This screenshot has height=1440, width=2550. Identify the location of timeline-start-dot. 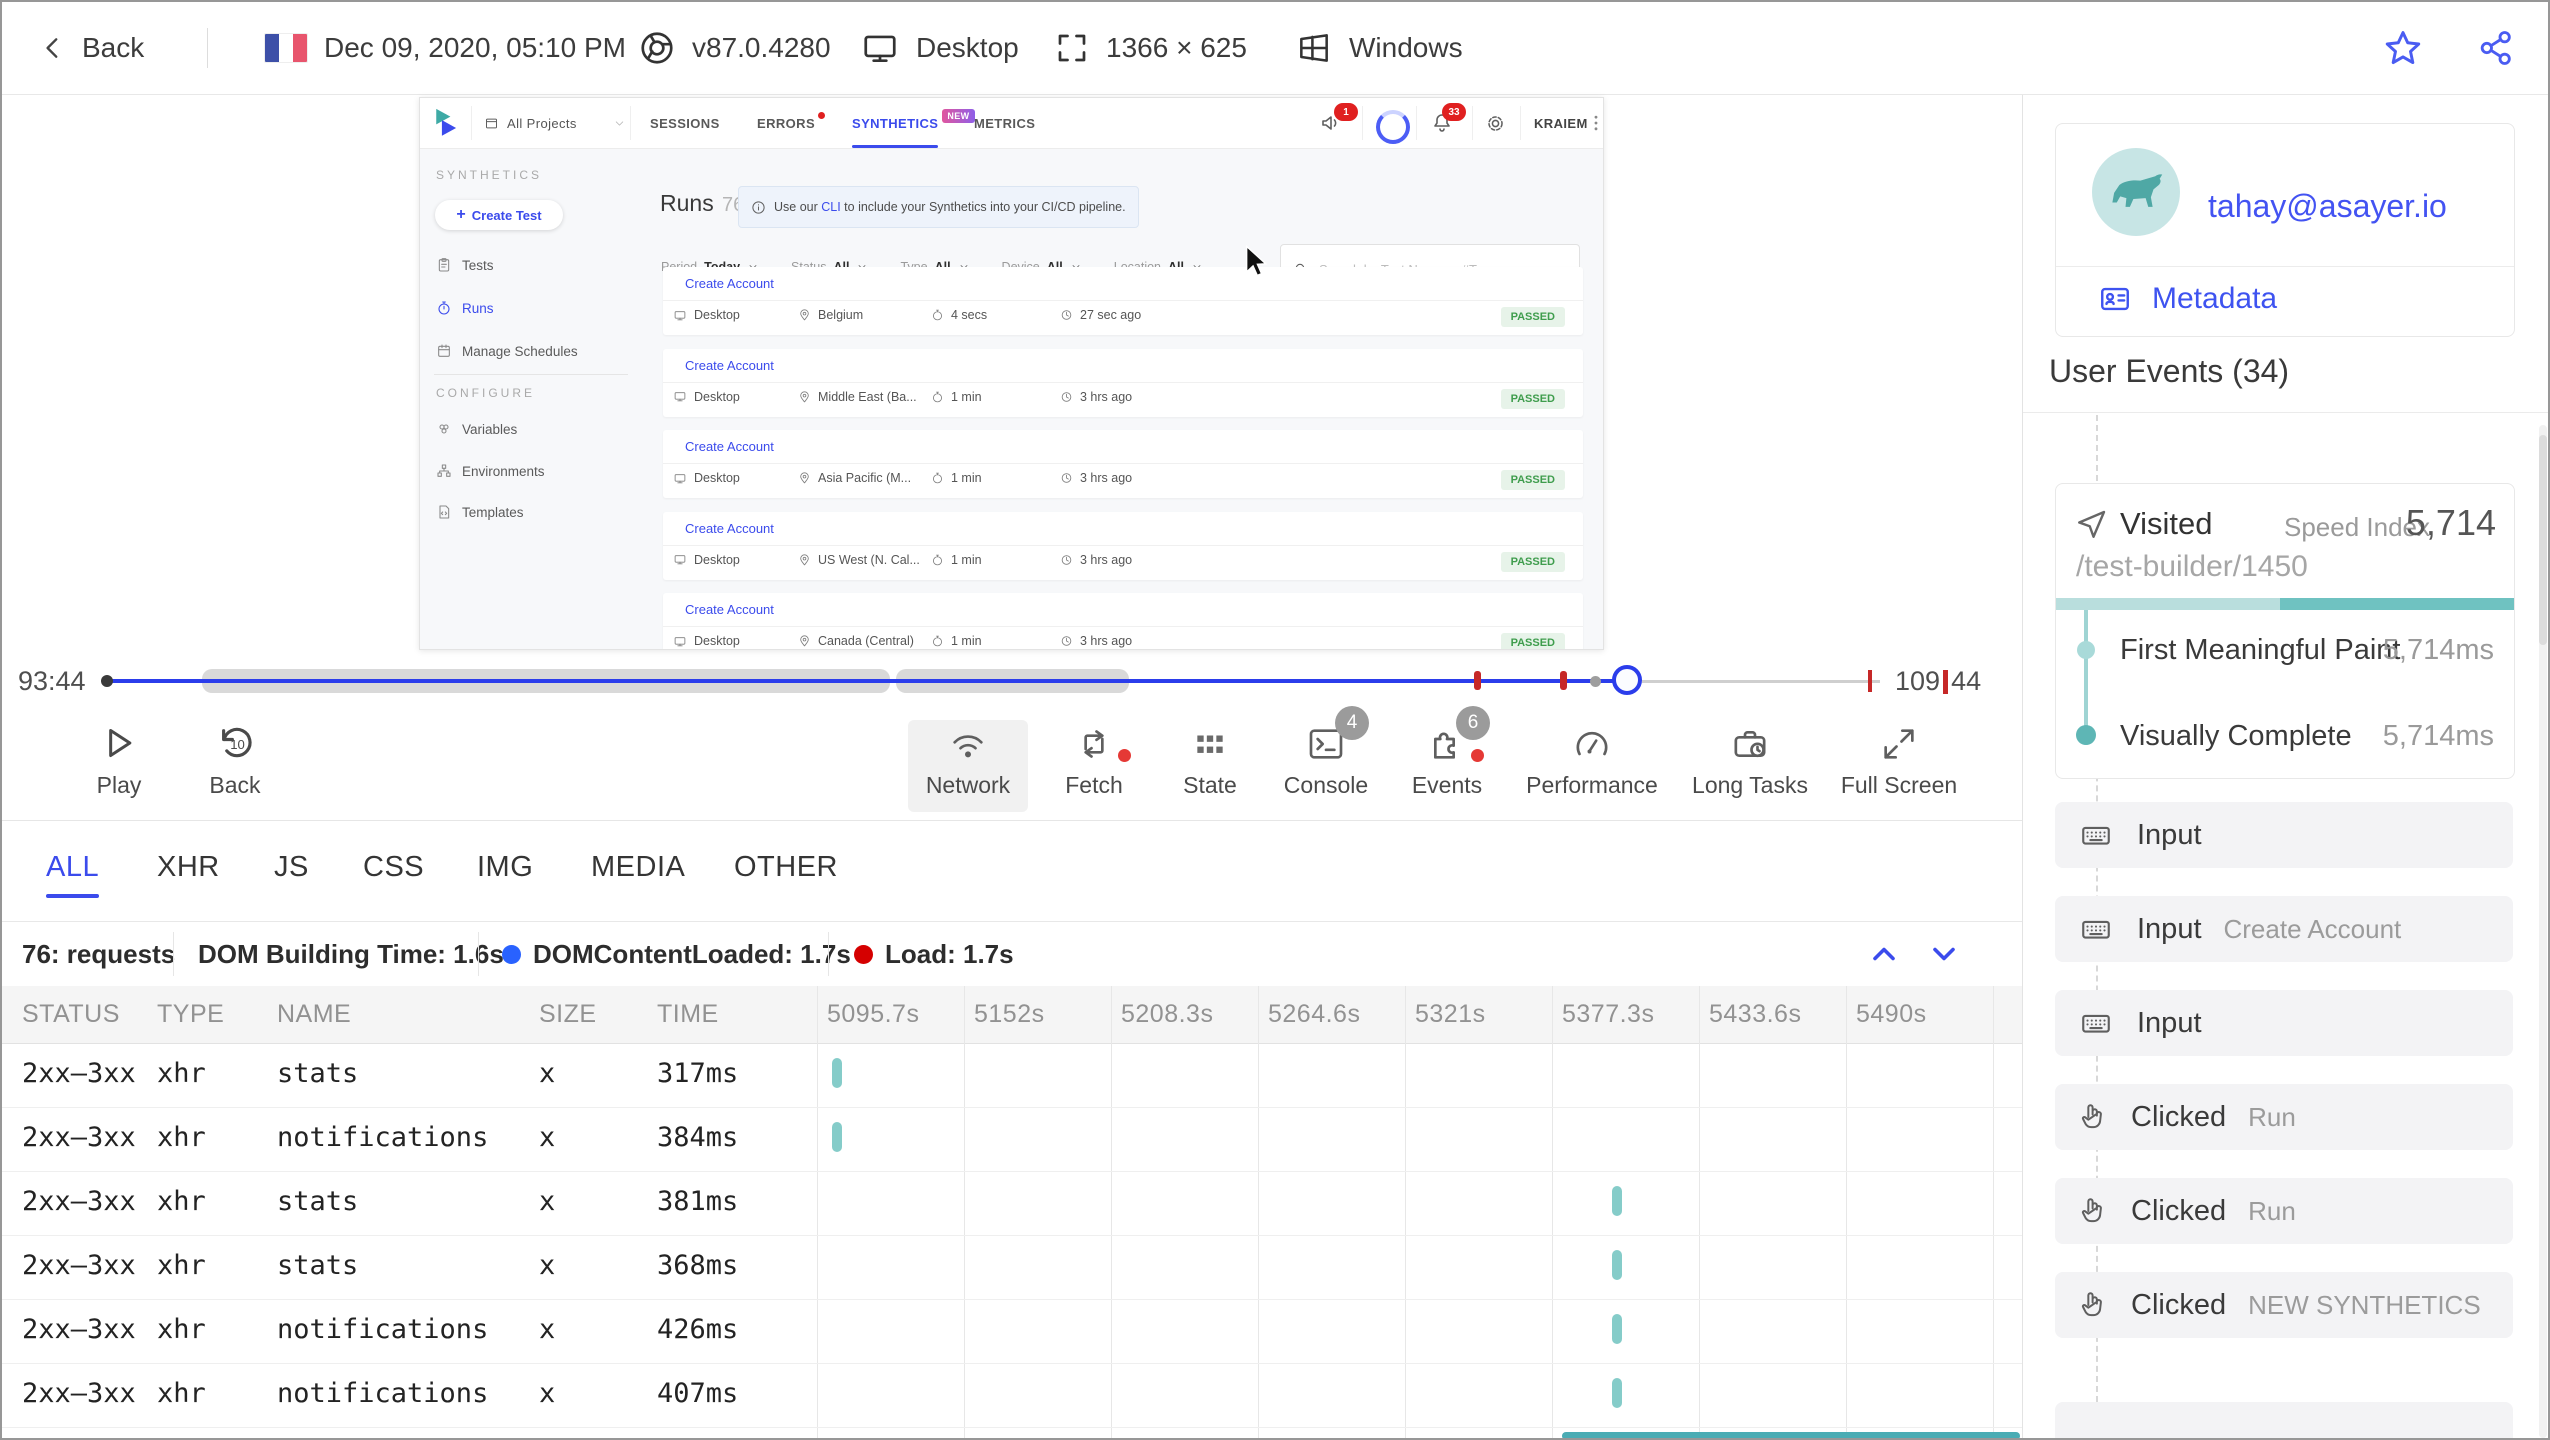
(107, 681).